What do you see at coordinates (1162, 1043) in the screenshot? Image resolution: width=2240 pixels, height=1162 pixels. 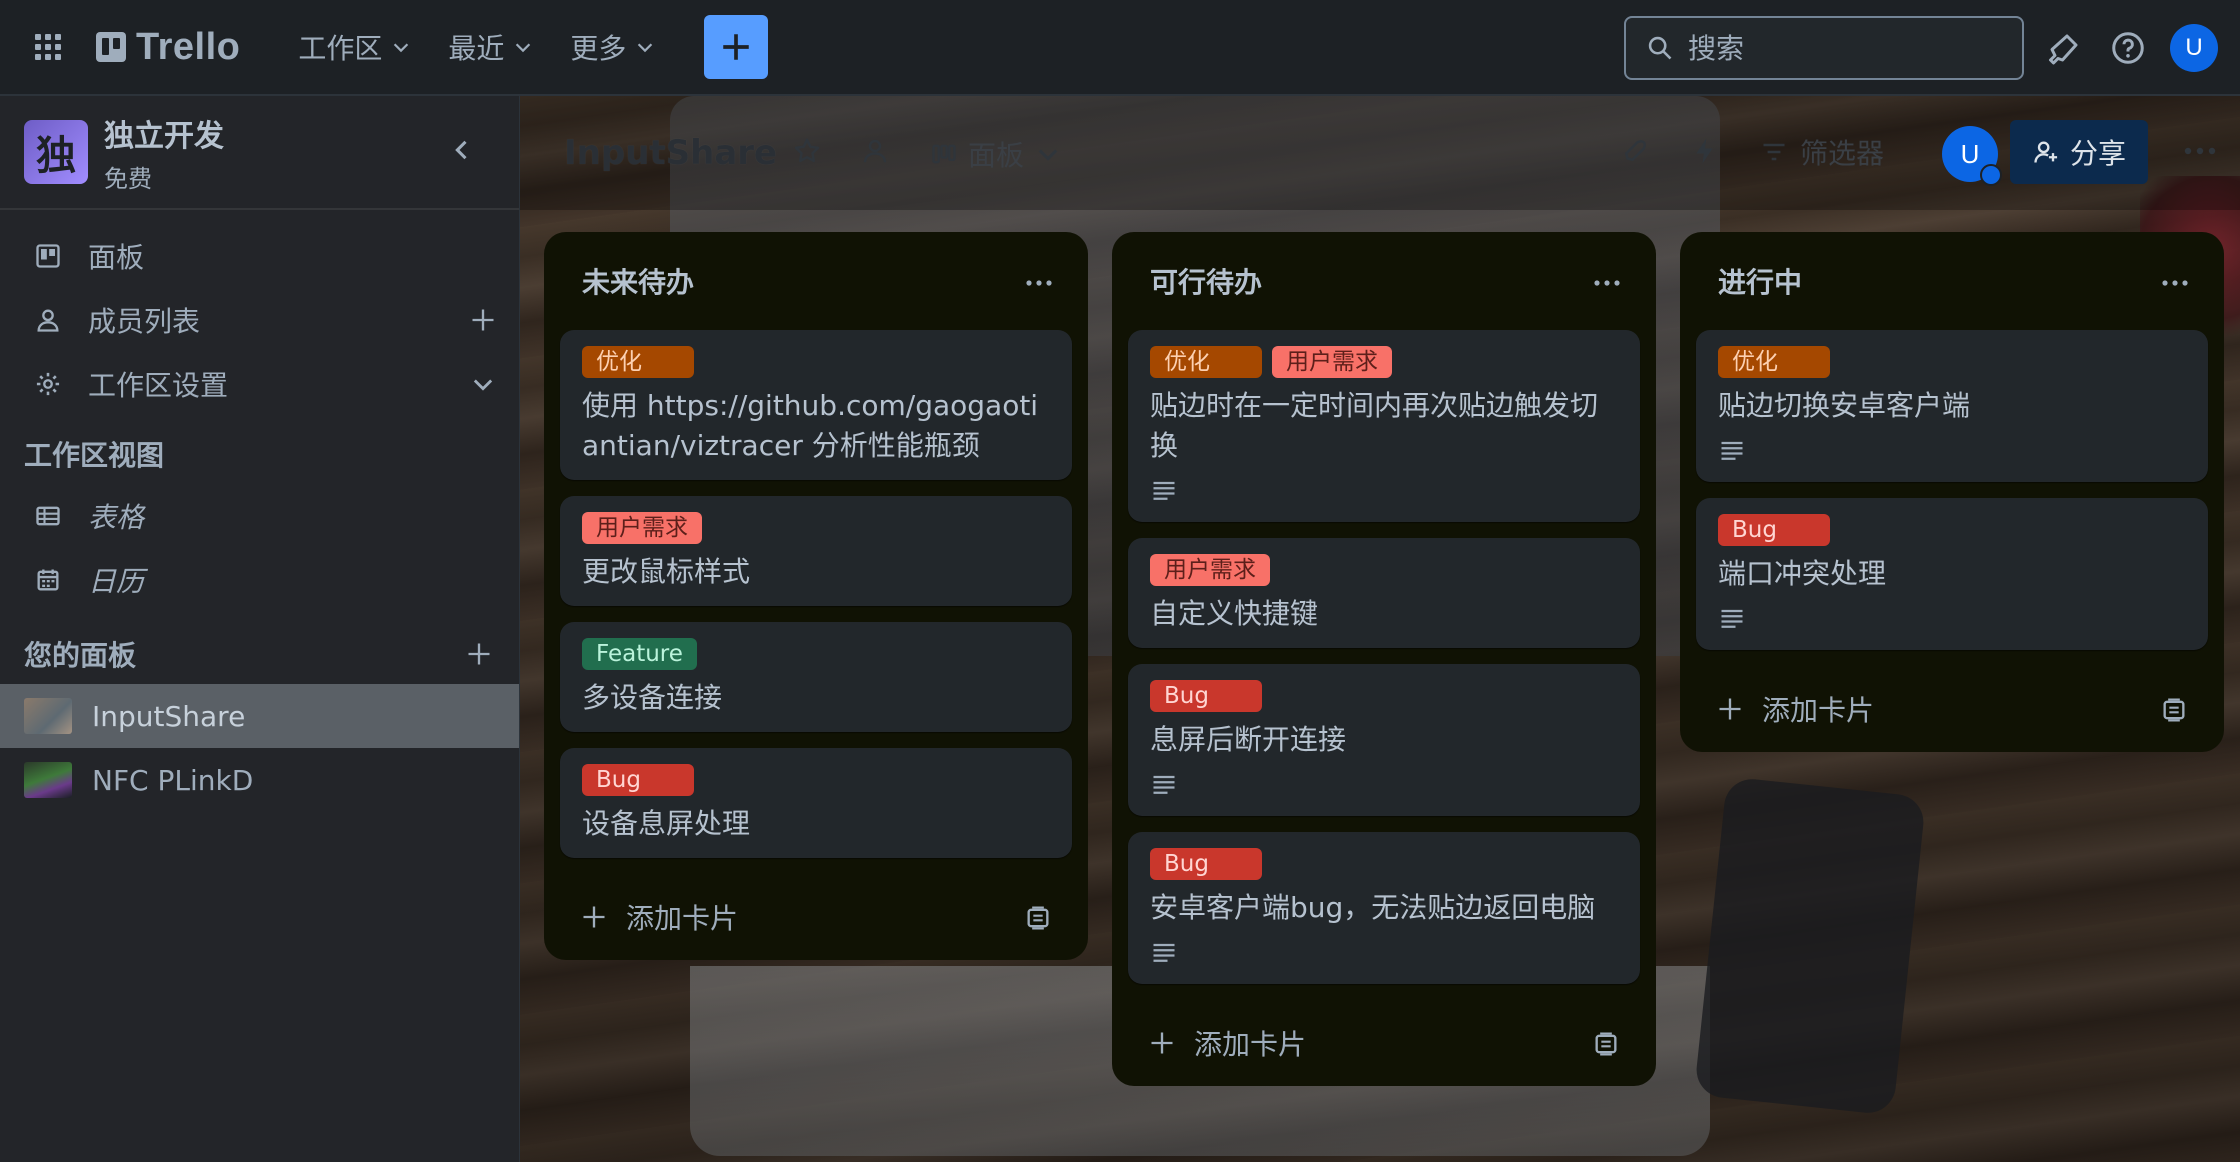 I see `plus-icon` at bounding box center [1162, 1043].